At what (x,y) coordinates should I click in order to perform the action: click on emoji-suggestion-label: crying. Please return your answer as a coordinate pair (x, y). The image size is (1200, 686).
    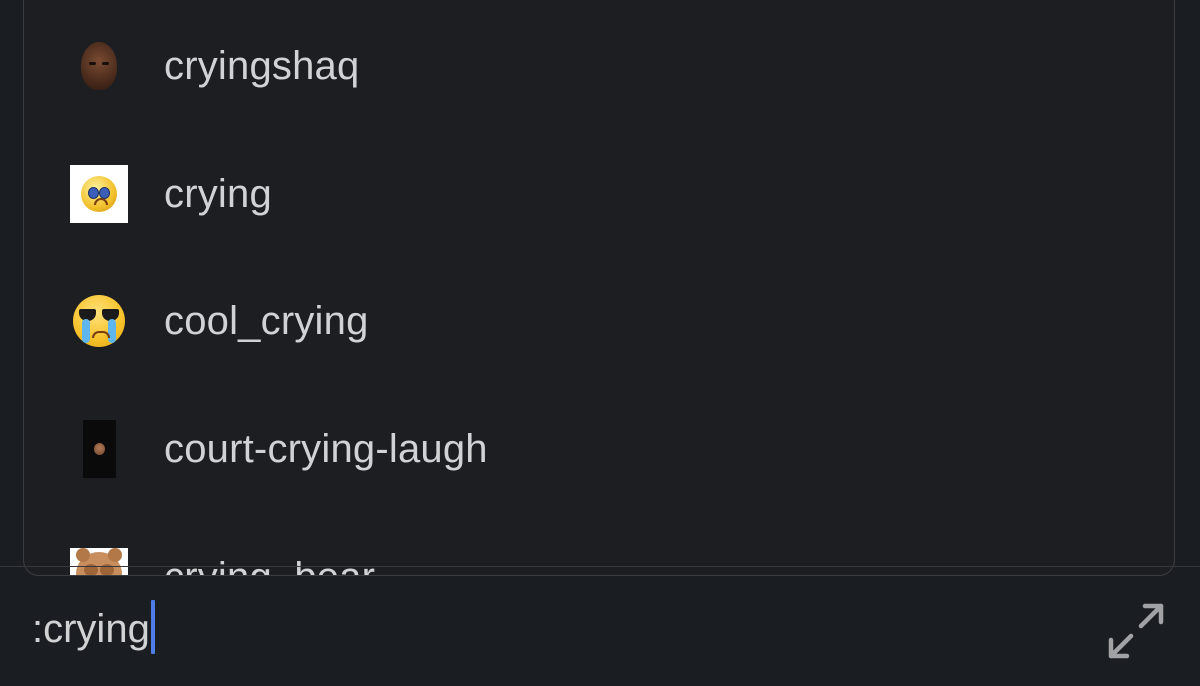
    Looking at the image, I should click on (218, 193).